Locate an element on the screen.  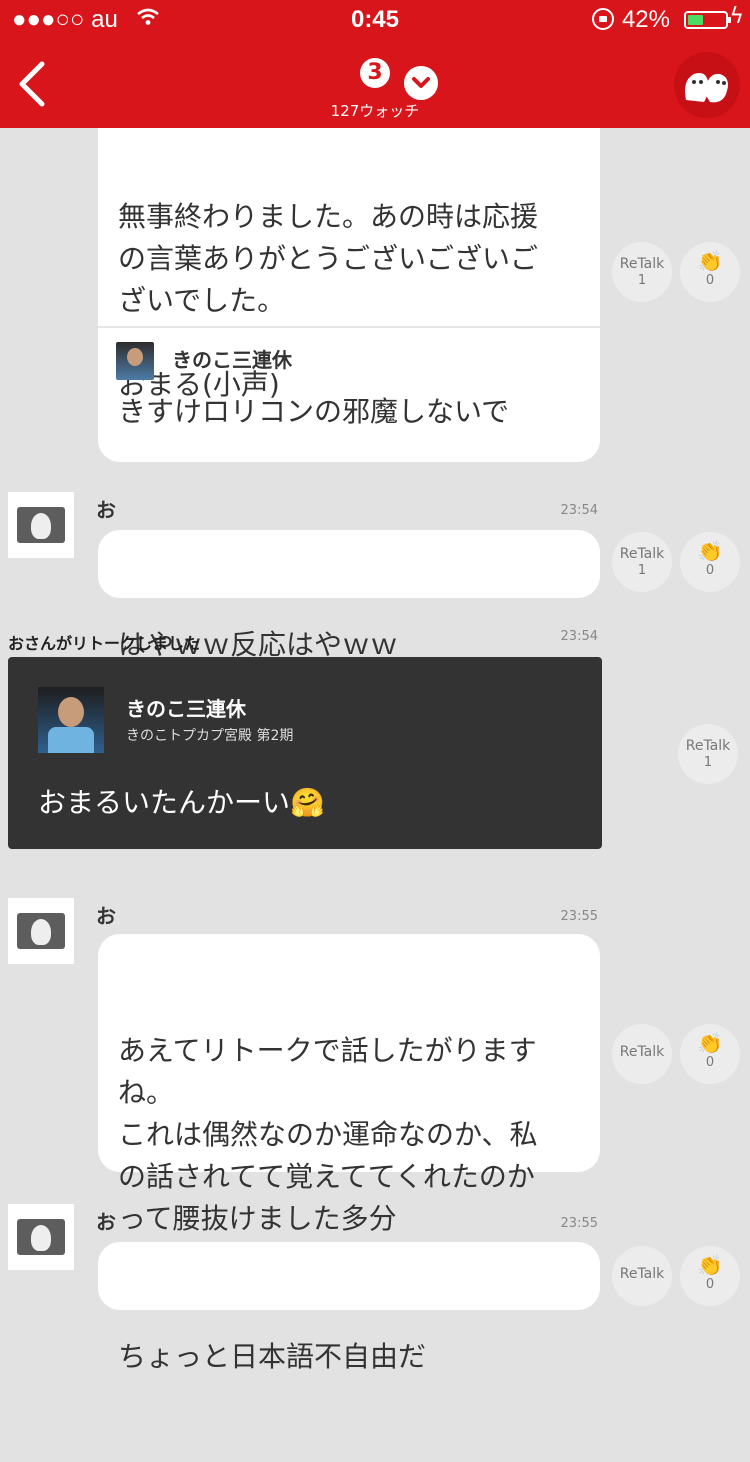
watch-count: 127ウォッチ is located at coordinates (375, 111).